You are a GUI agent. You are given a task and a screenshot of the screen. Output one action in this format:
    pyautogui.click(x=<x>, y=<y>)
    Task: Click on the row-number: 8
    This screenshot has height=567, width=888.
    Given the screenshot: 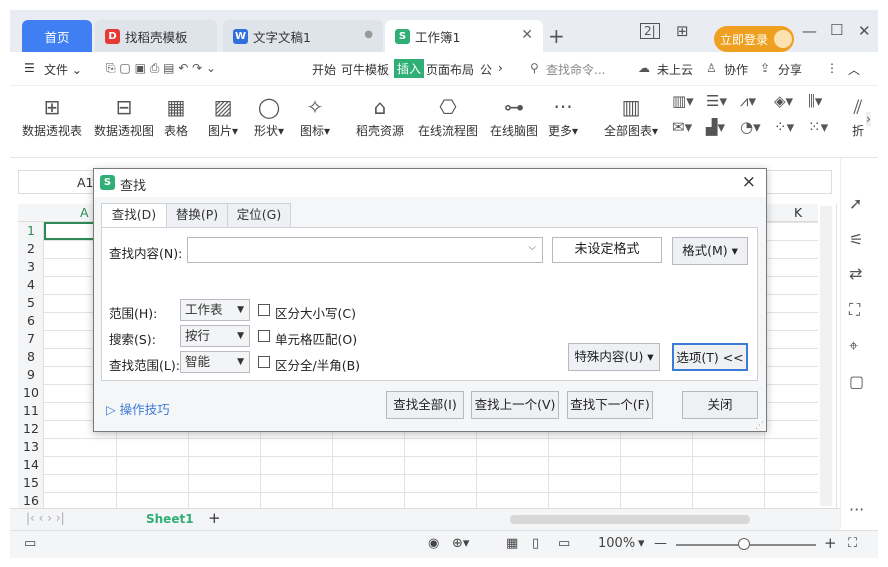 What is the action you would take?
    pyautogui.click(x=31, y=356)
    